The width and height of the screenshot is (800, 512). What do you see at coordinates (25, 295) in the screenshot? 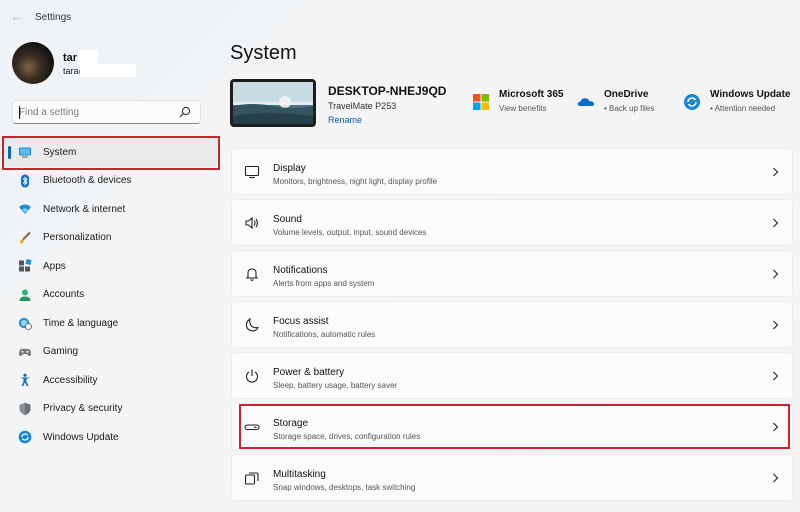
I see `accounts-icon` at bounding box center [25, 295].